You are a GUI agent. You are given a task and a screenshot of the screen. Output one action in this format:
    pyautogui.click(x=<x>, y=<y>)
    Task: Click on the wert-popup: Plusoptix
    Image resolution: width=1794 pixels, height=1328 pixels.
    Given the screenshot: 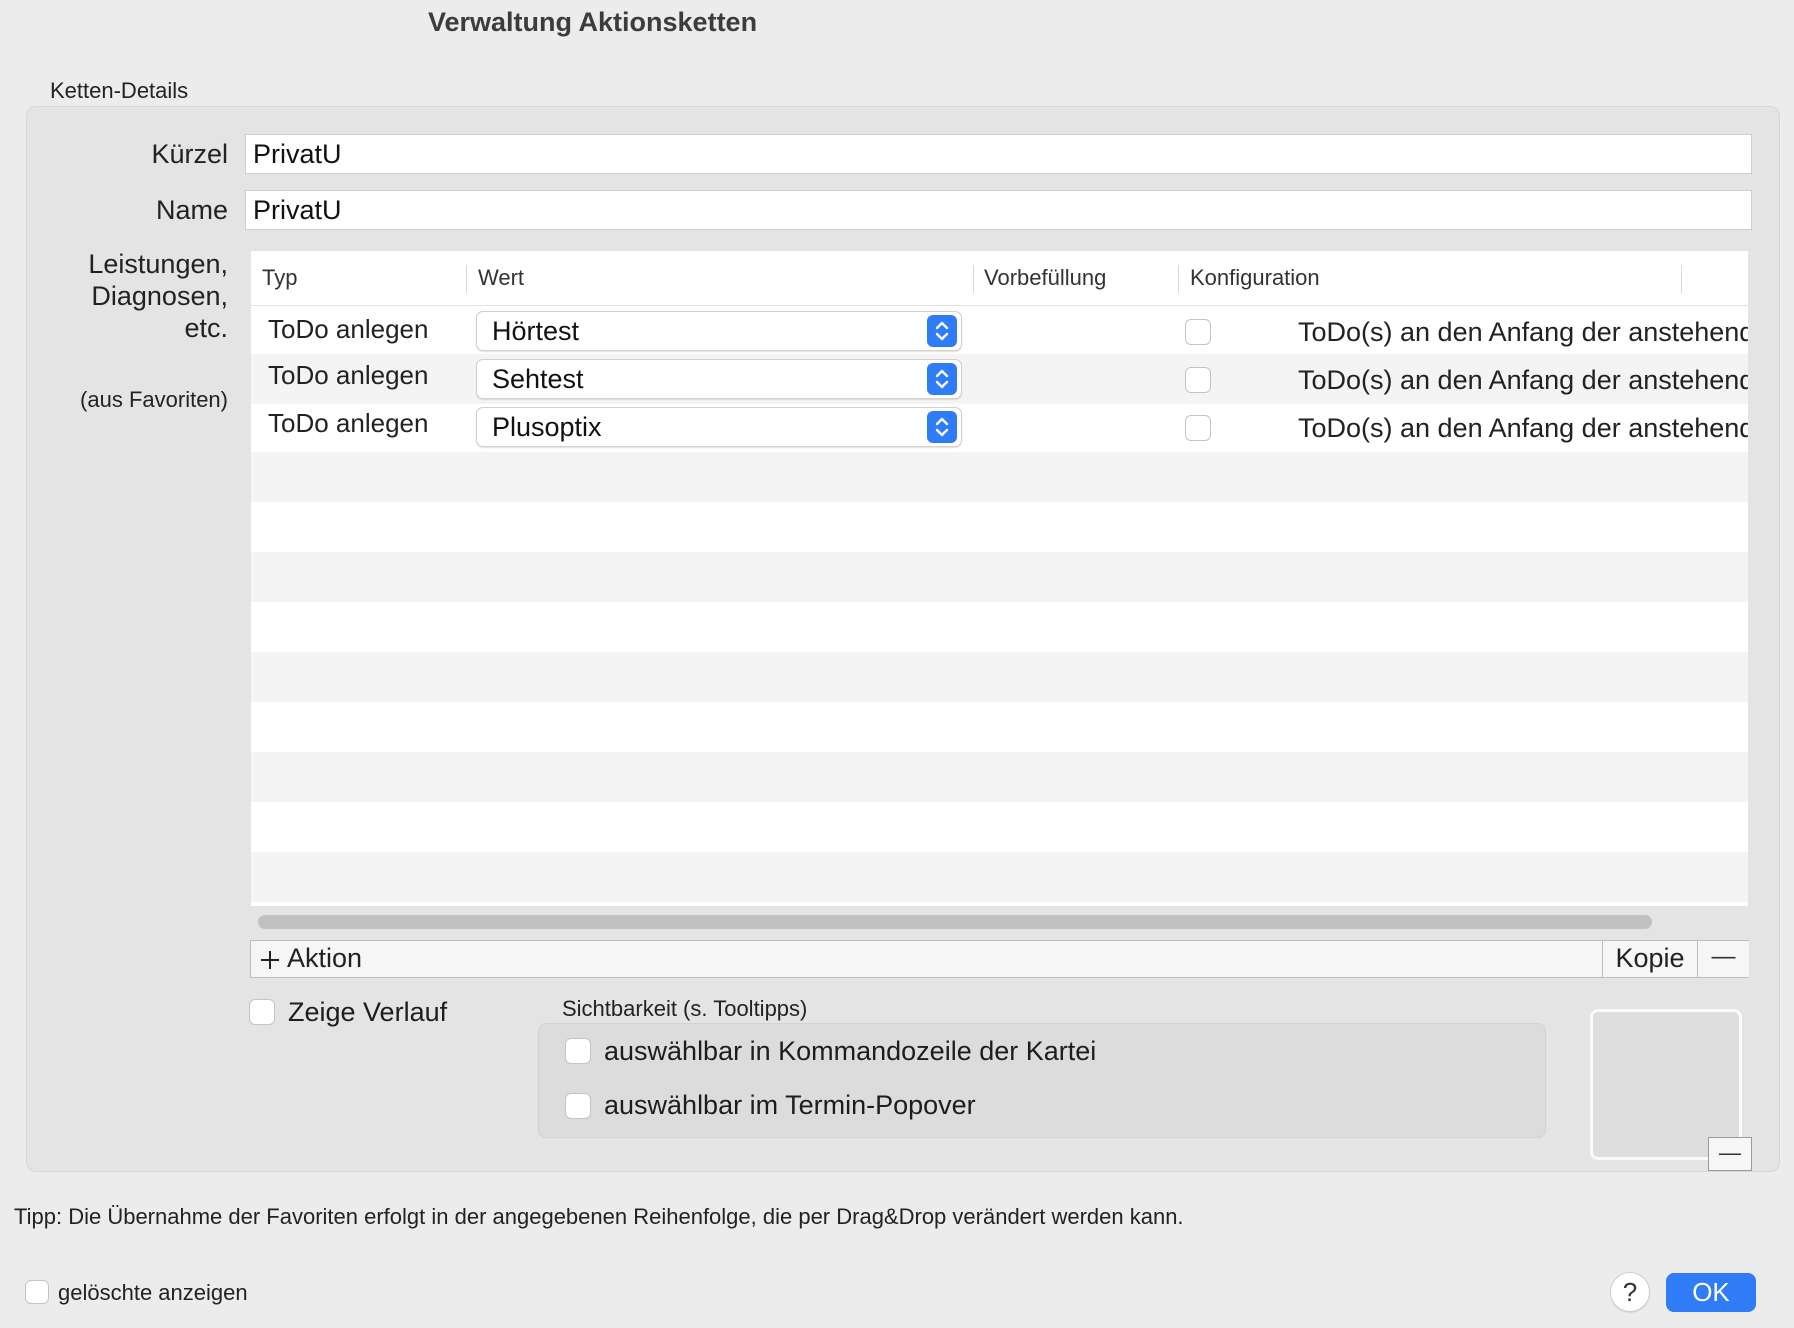 What is the action you would take?
    pyautogui.click(x=719, y=427)
    